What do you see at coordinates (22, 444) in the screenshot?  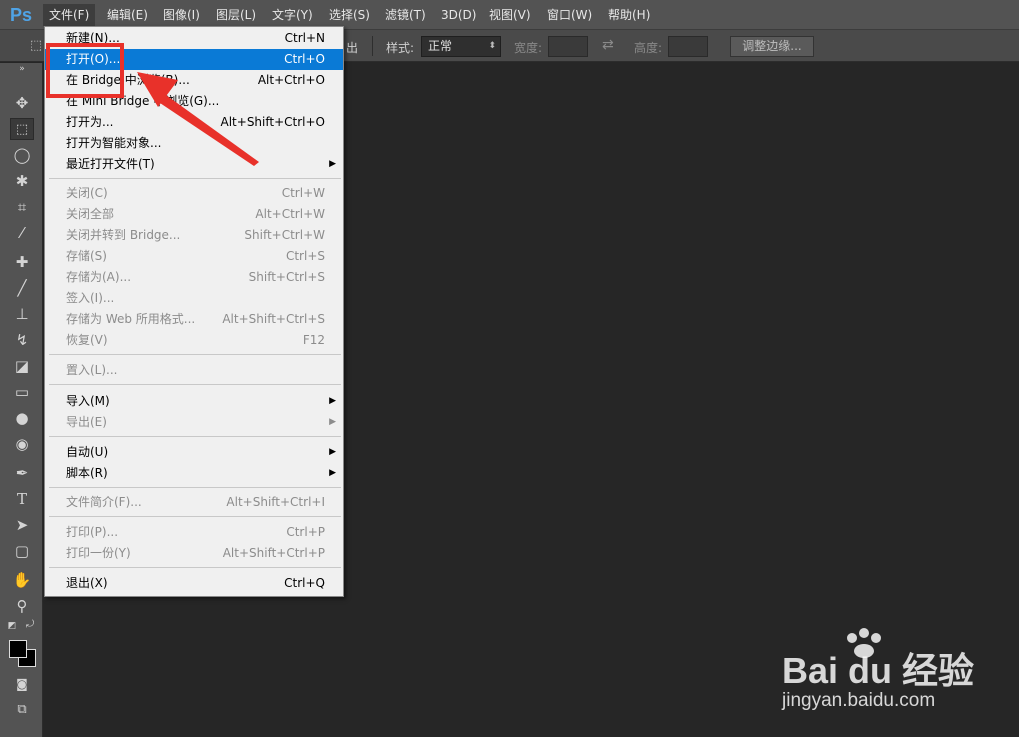 I see `dodge-tool-icon: ◉` at bounding box center [22, 444].